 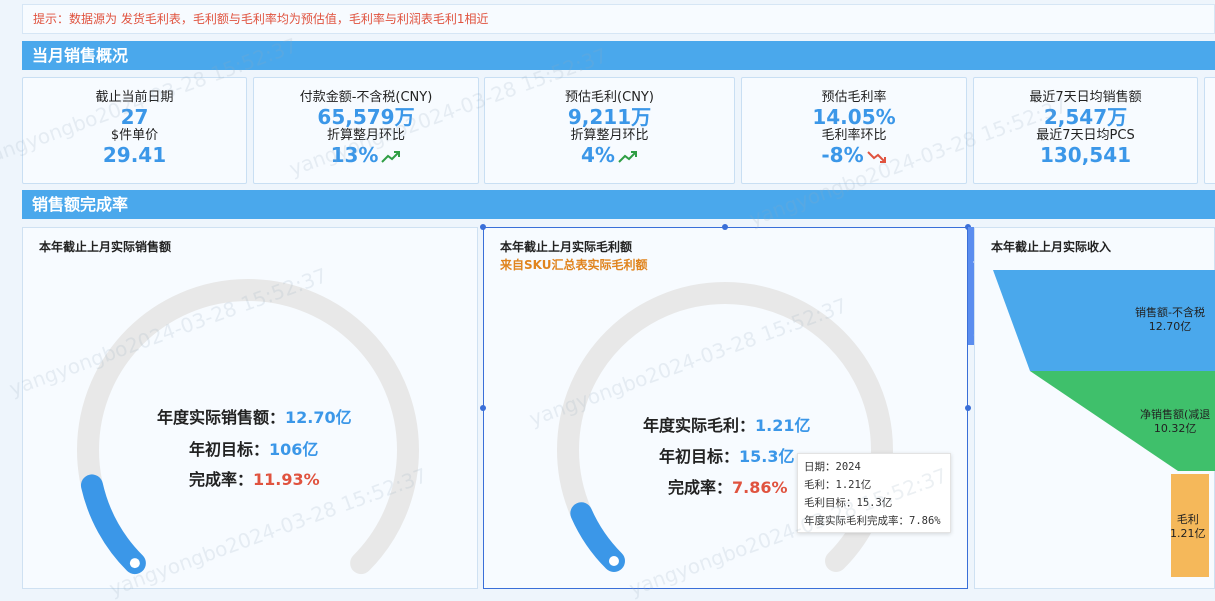 What do you see at coordinates (1085, 135) in the screenshot?
I see `kpi-sub-label: 最近7天日均PCS` at bounding box center [1085, 135].